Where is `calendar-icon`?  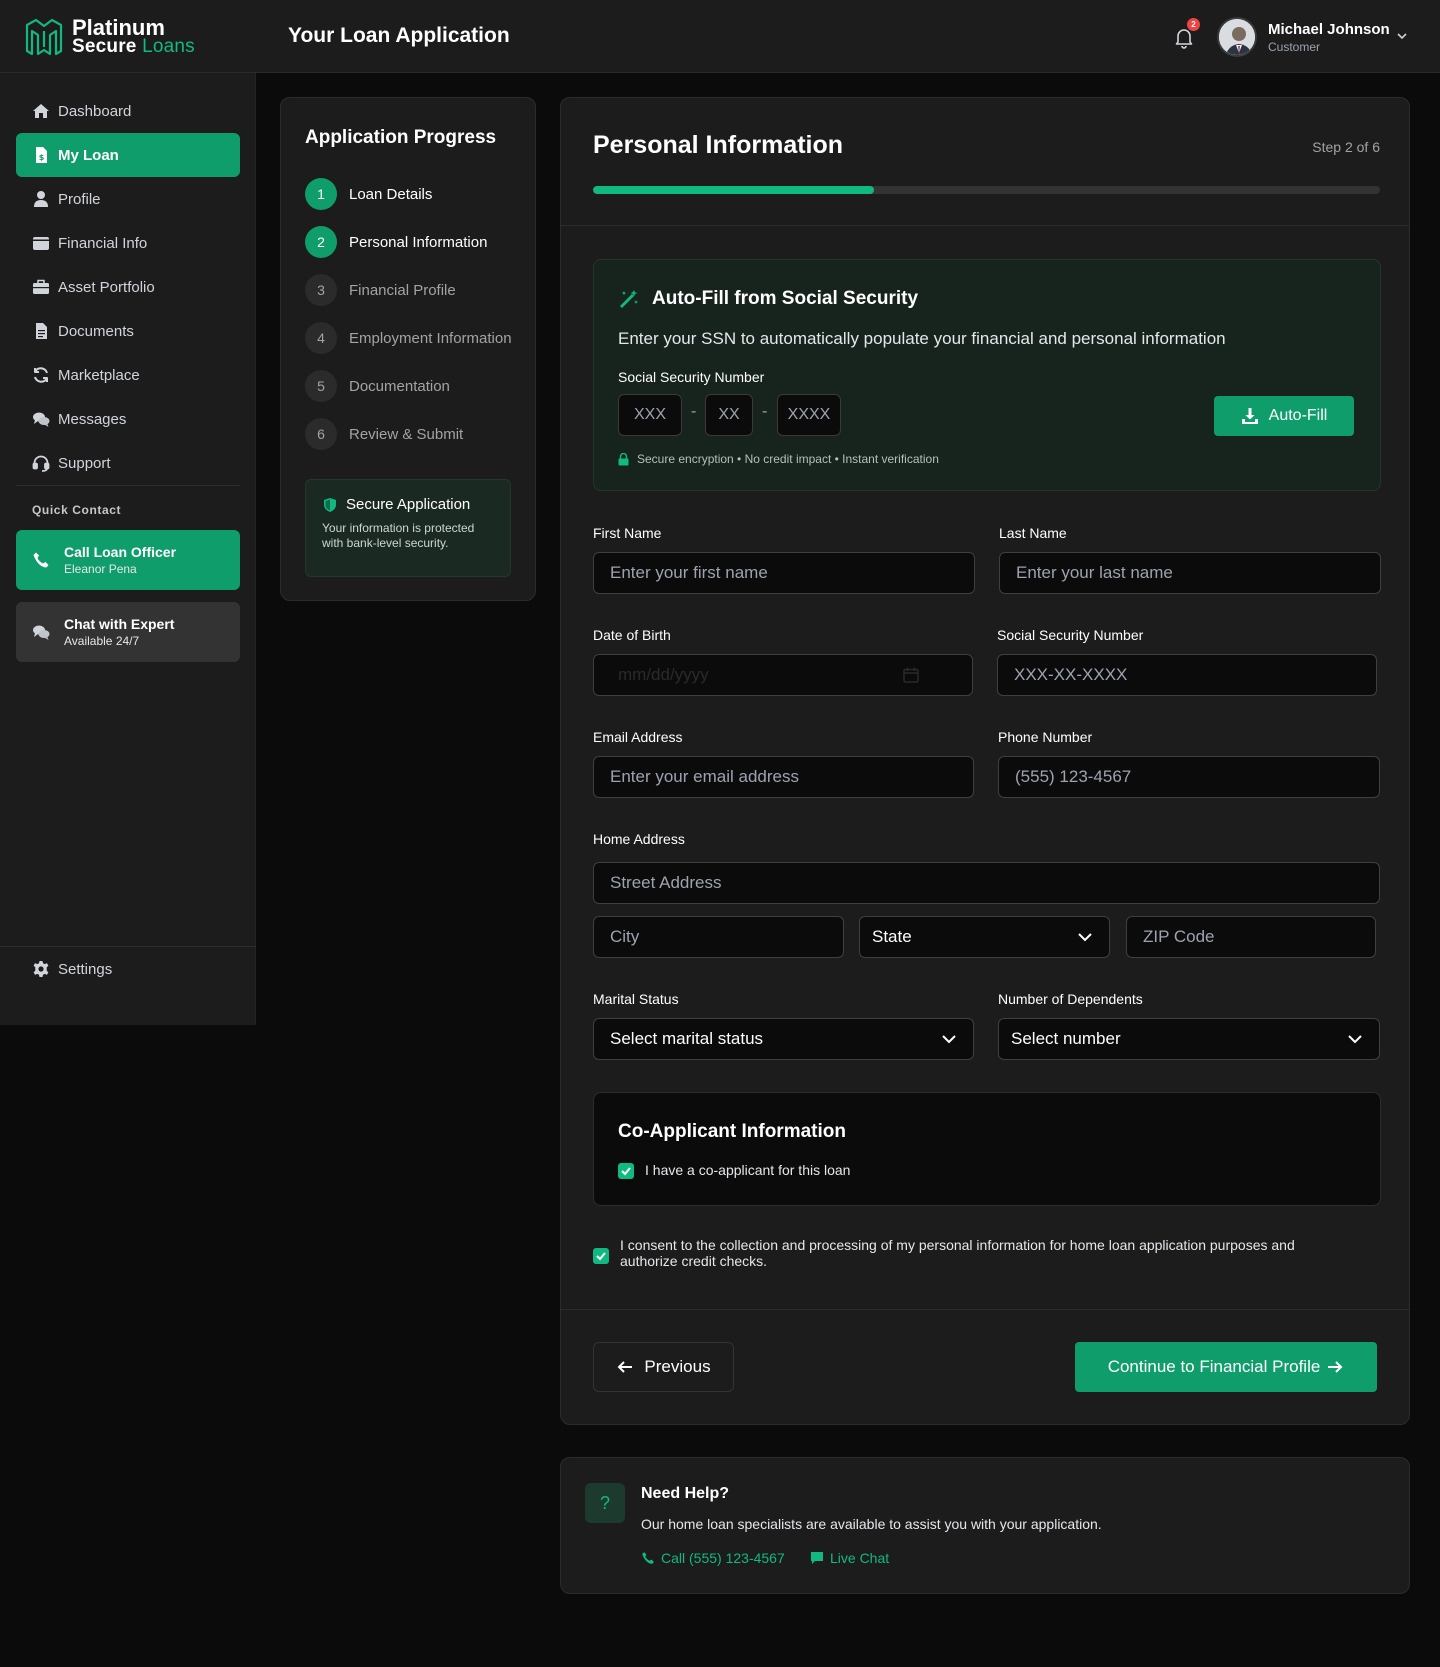
calendar-icon is located at coordinates (911, 675).